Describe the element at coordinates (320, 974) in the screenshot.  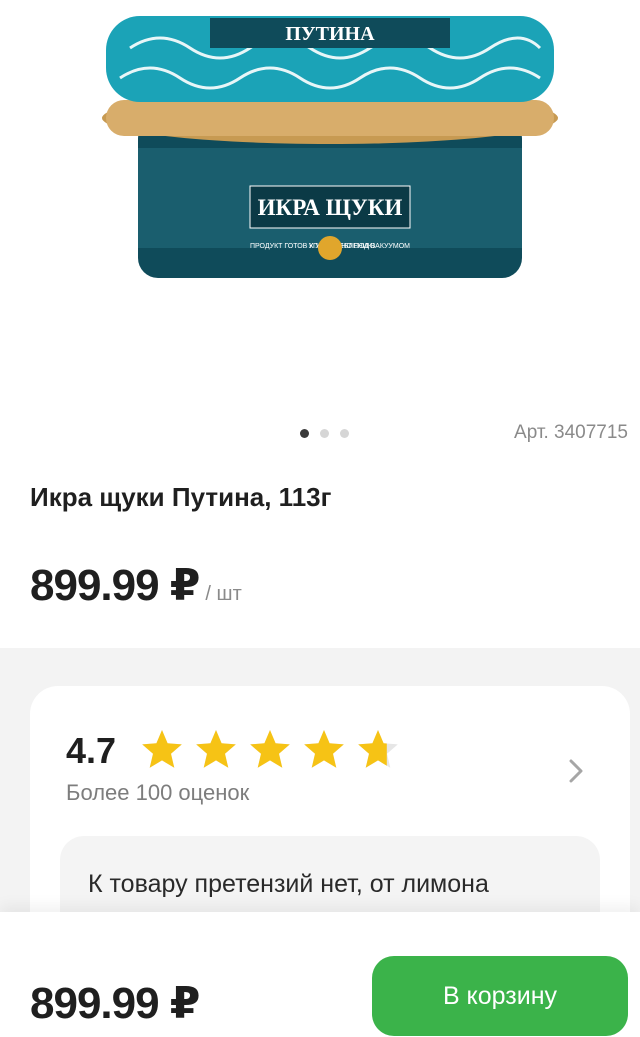
I see `bottom-bar: 899.99 ₽ В корзину` at that location.